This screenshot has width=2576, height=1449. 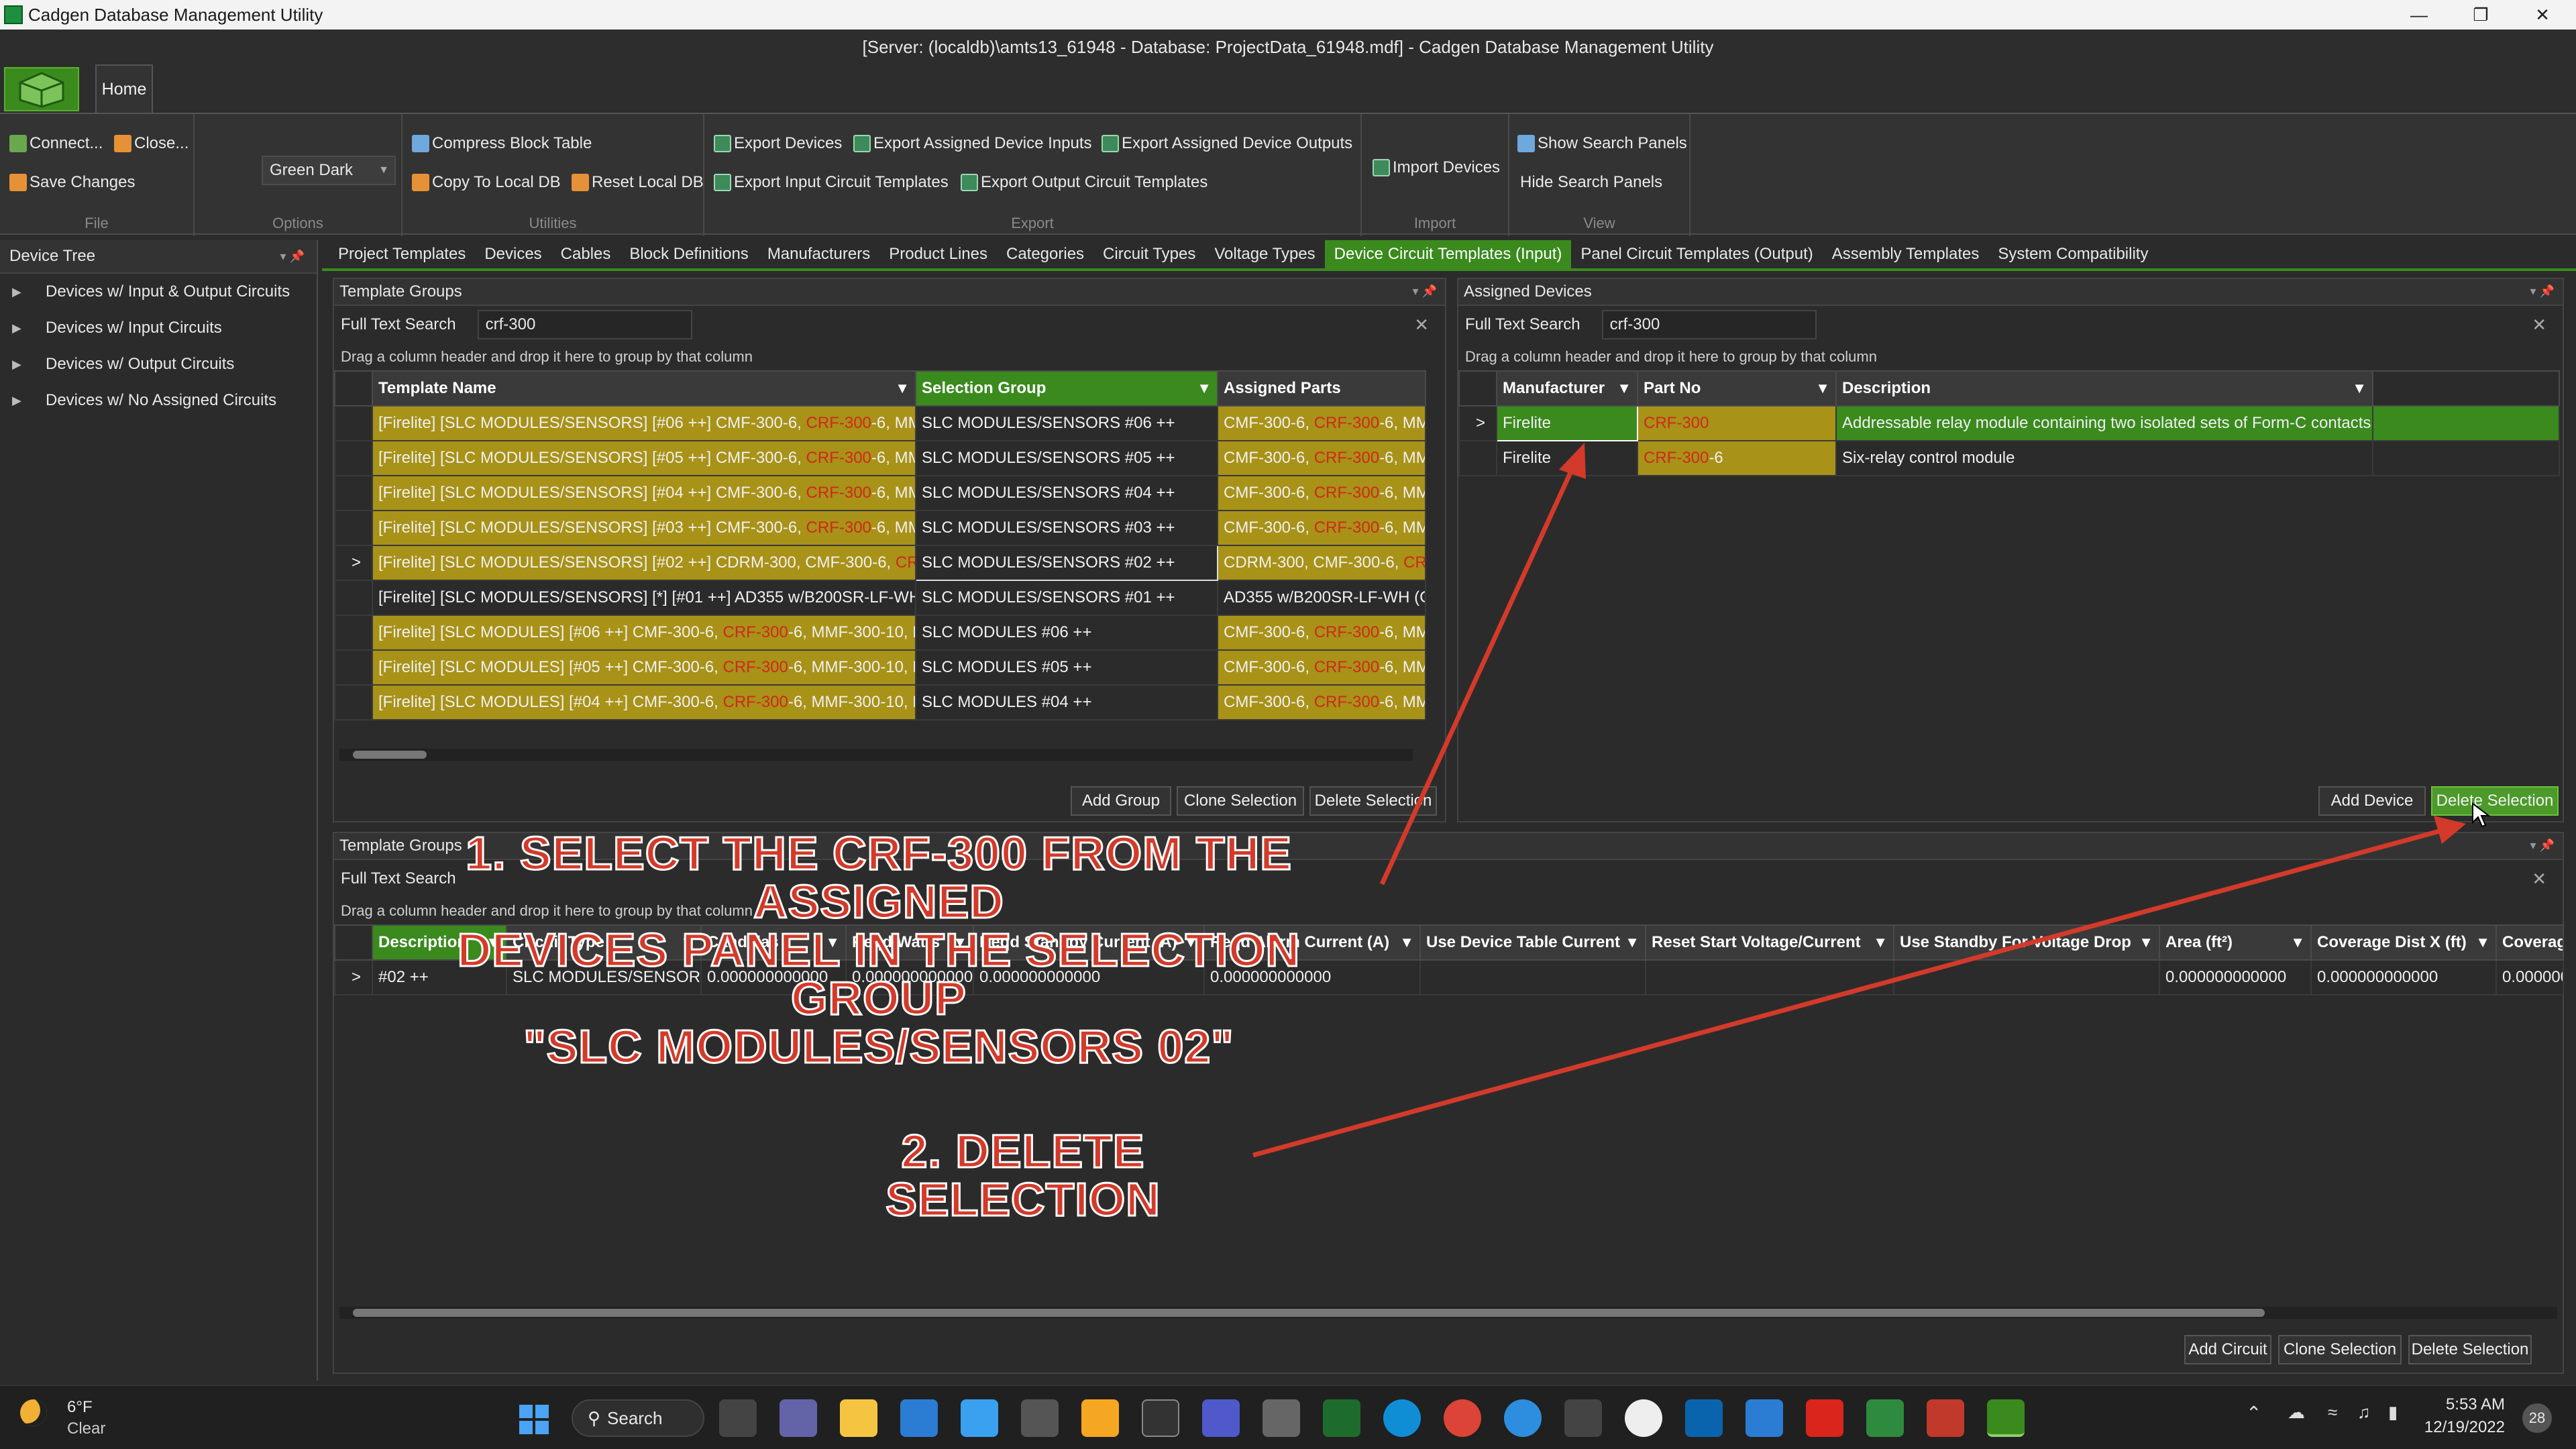 What do you see at coordinates (158, 400) in the screenshot?
I see `tree-item-no-circuits: ▶ Devices w/ No Assigned Circuits` at bounding box center [158, 400].